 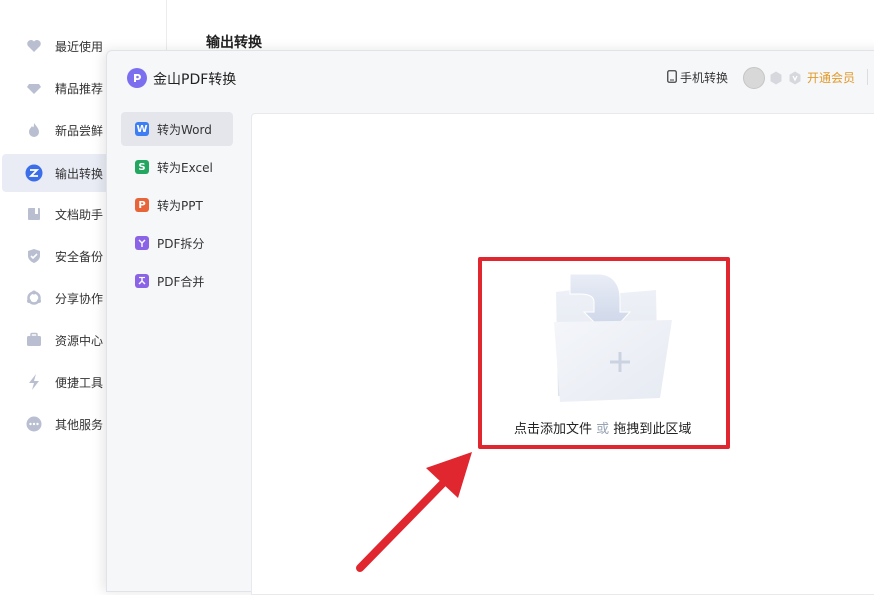 I want to click on app-logo-icon, so click(x=137, y=78).